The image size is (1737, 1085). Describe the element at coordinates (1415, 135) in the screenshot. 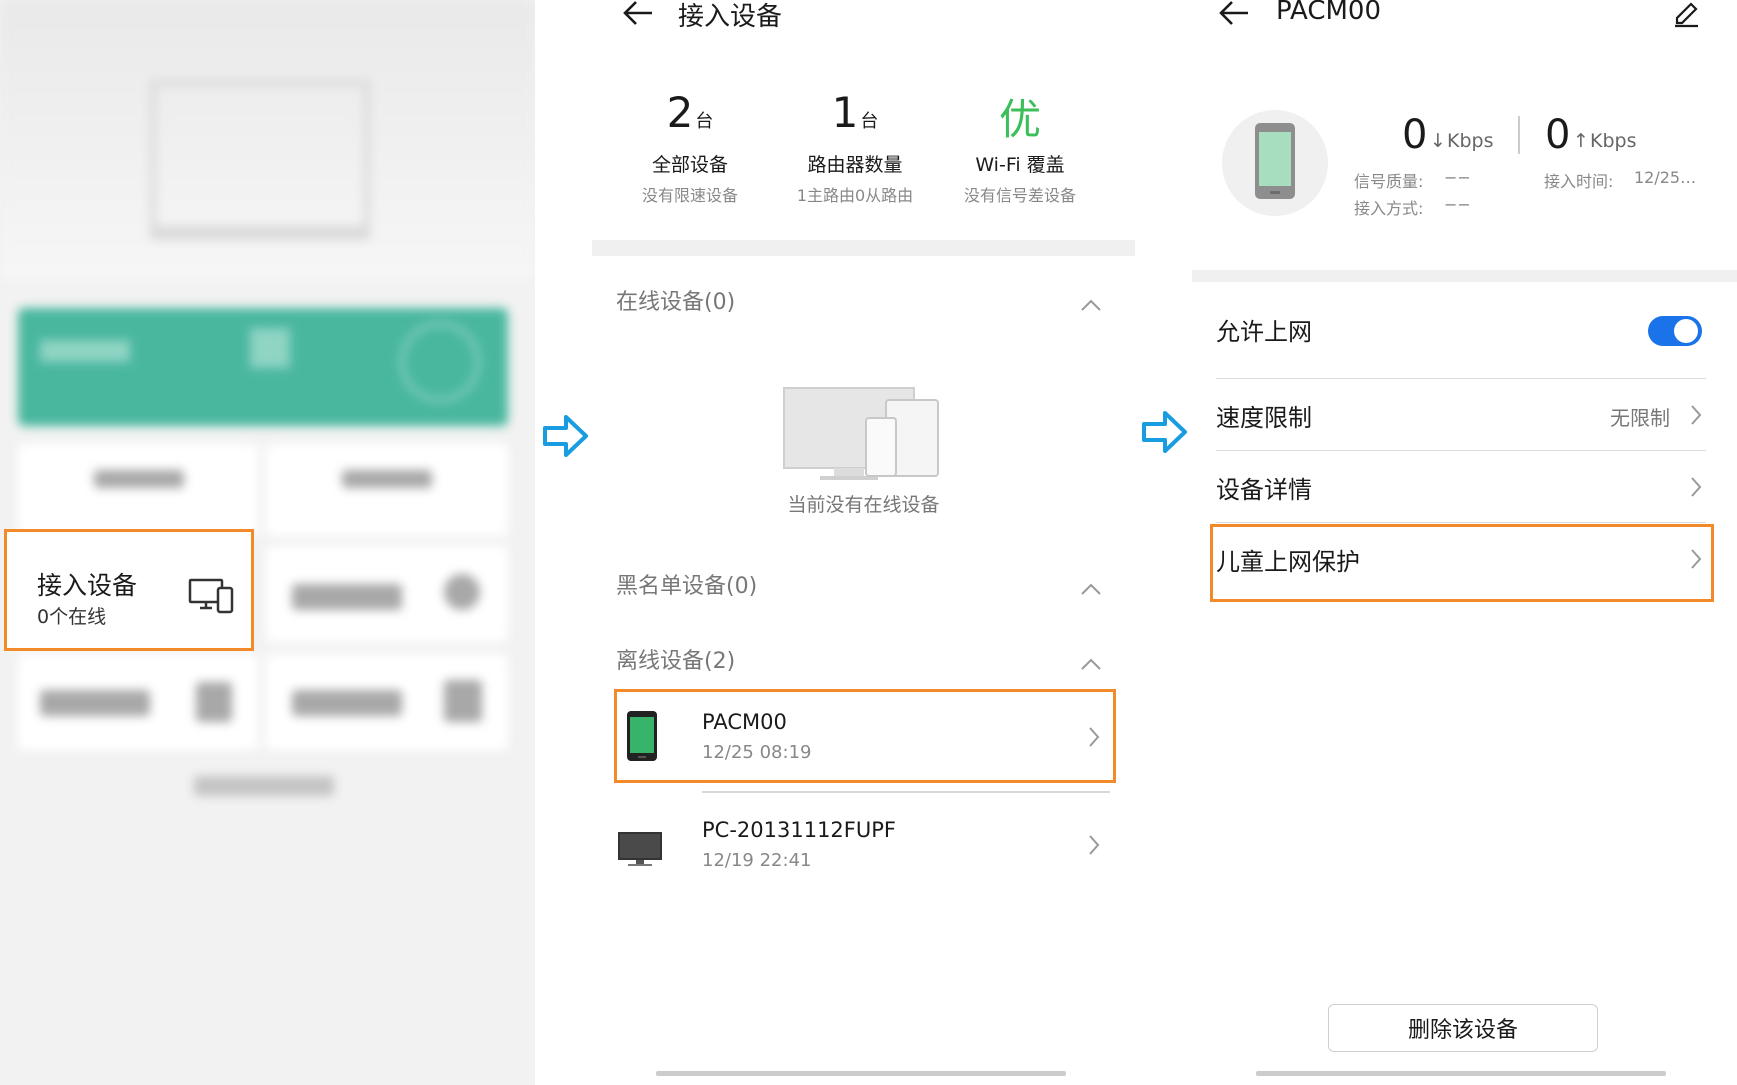

I see `download-speed-value: 0` at that location.